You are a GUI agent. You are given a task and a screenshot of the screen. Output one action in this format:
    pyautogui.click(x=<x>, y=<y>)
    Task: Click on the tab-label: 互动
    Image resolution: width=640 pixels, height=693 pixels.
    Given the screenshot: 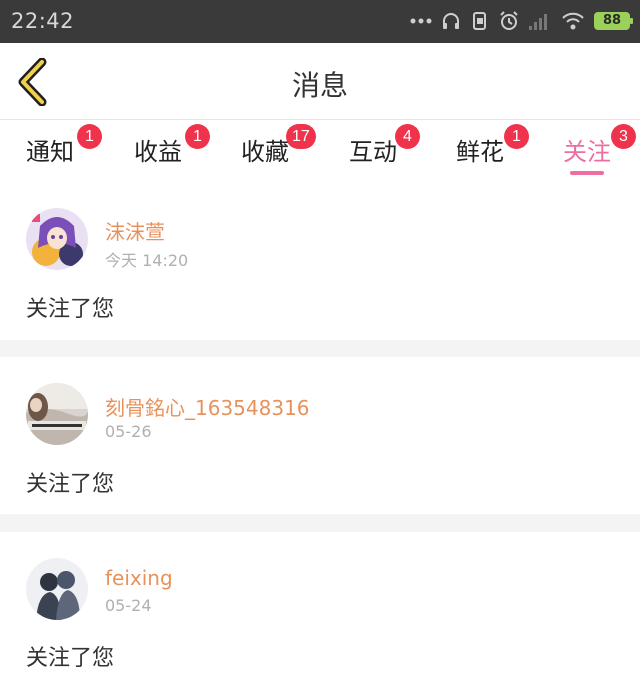 What is the action you would take?
    pyautogui.click(x=373, y=152)
    